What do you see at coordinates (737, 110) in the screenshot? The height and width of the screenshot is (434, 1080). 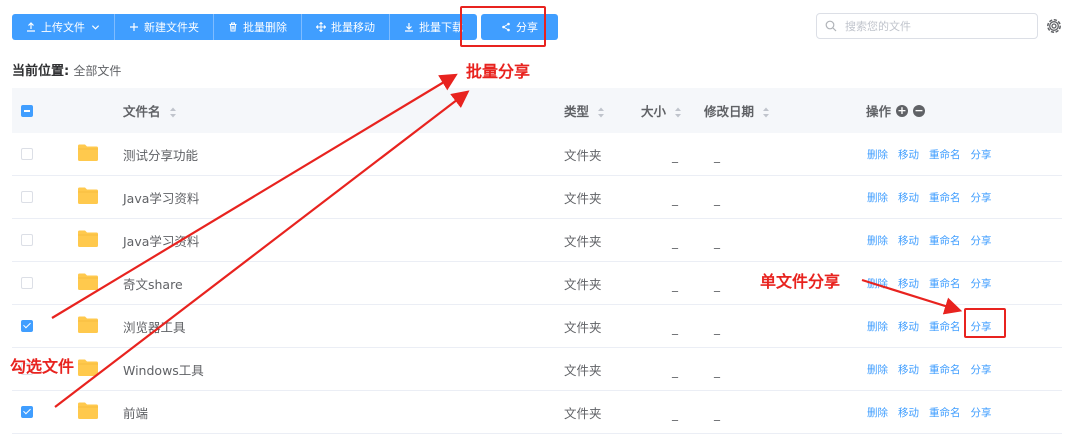 I see `column-header-date: 修改日期` at bounding box center [737, 110].